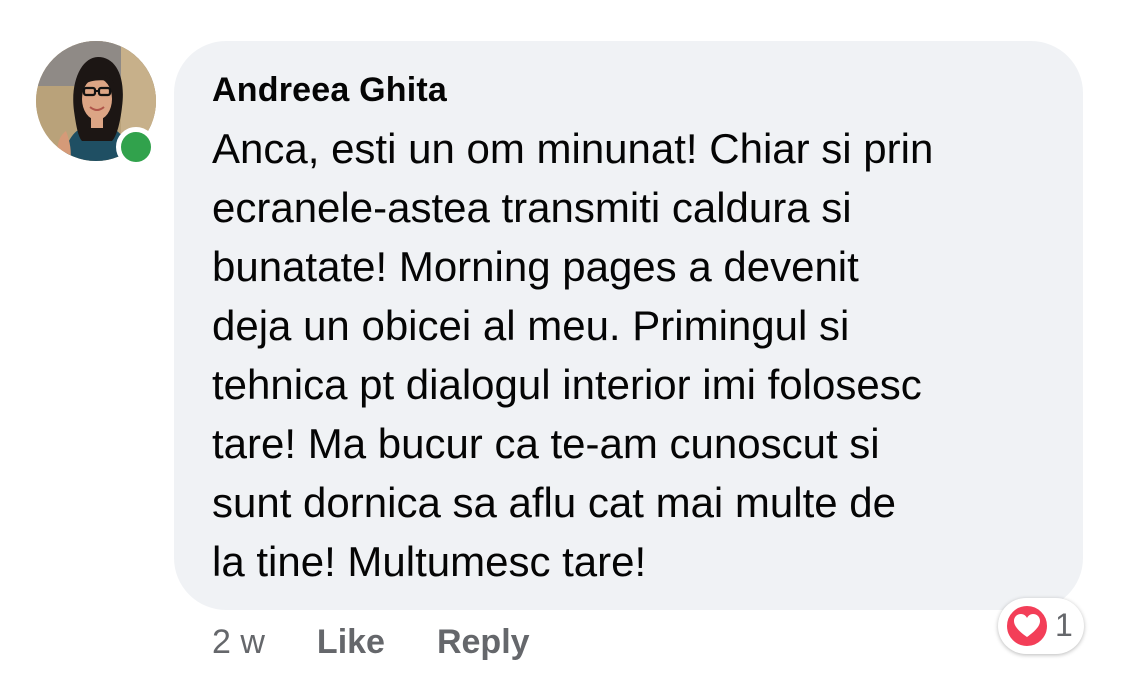  I want to click on comment-text-line: ecranele-astea transmiti caldura si, so click(532, 207).